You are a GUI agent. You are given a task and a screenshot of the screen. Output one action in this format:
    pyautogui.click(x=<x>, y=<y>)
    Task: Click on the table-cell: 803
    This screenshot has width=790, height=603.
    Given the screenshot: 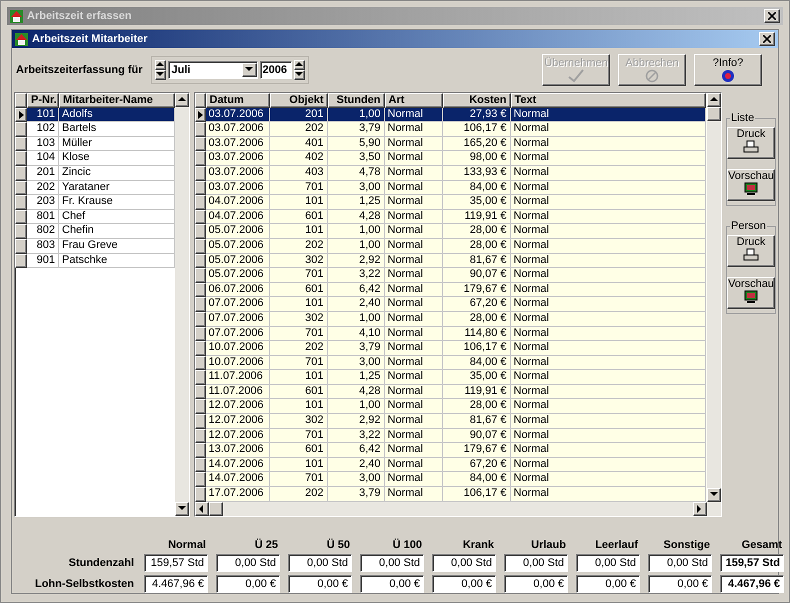 What is the action you would take?
    pyautogui.click(x=43, y=246)
    